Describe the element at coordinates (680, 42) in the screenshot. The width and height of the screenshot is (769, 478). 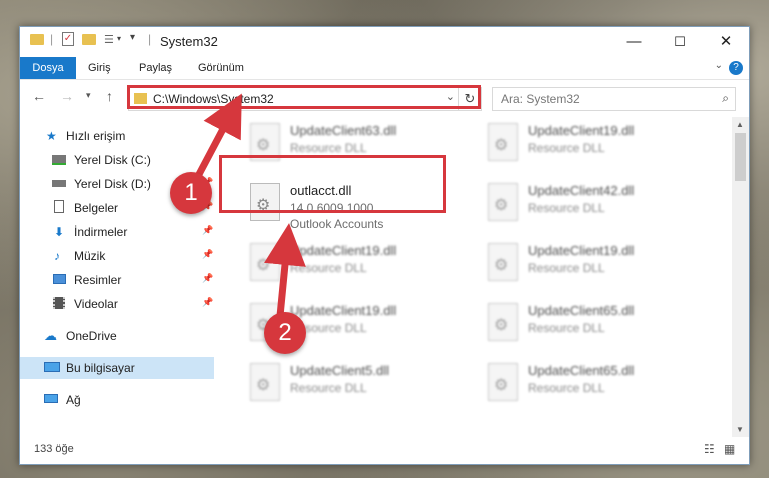
I see `maximize-button: ☐` at that location.